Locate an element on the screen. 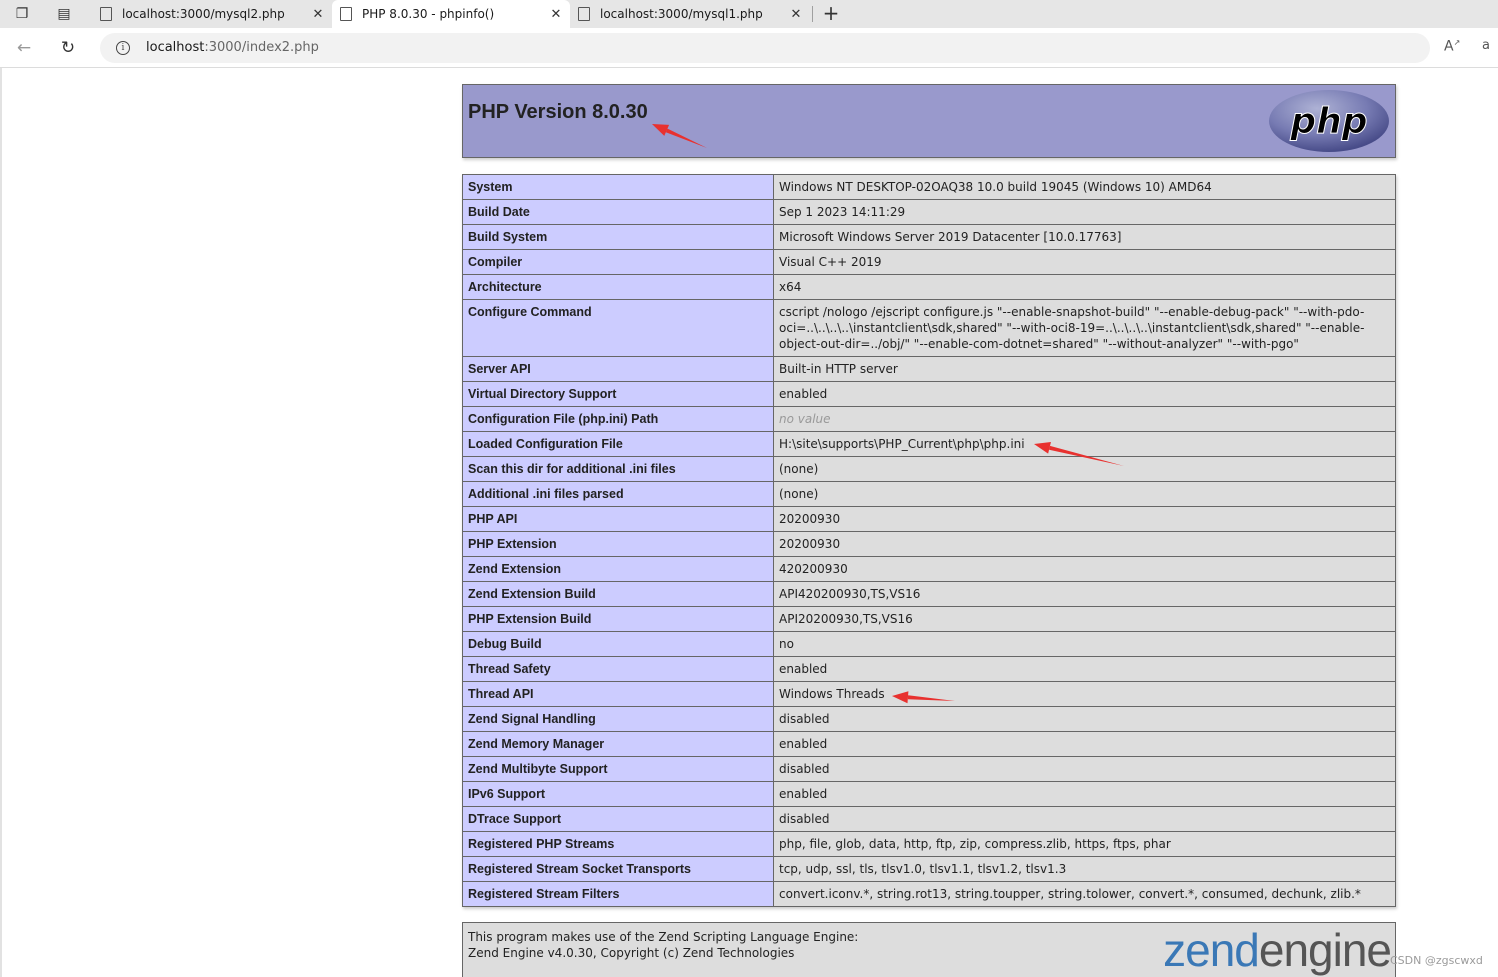 Image resolution: width=1498 pixels, height=977 pixels. info-key: Configure Command is located at coordinates (618, 328).